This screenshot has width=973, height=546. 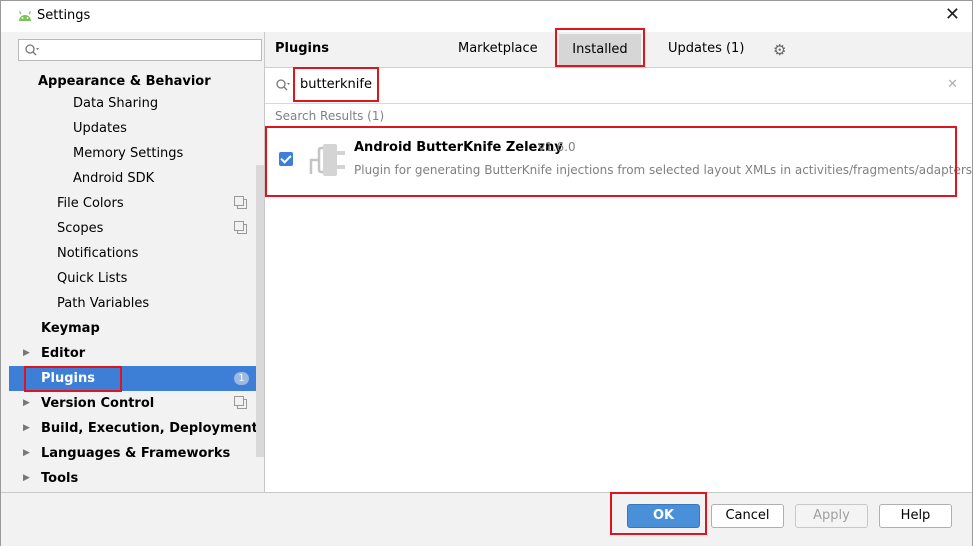 I want to click on tab-installed: Installed, so click(x=600, y=49).